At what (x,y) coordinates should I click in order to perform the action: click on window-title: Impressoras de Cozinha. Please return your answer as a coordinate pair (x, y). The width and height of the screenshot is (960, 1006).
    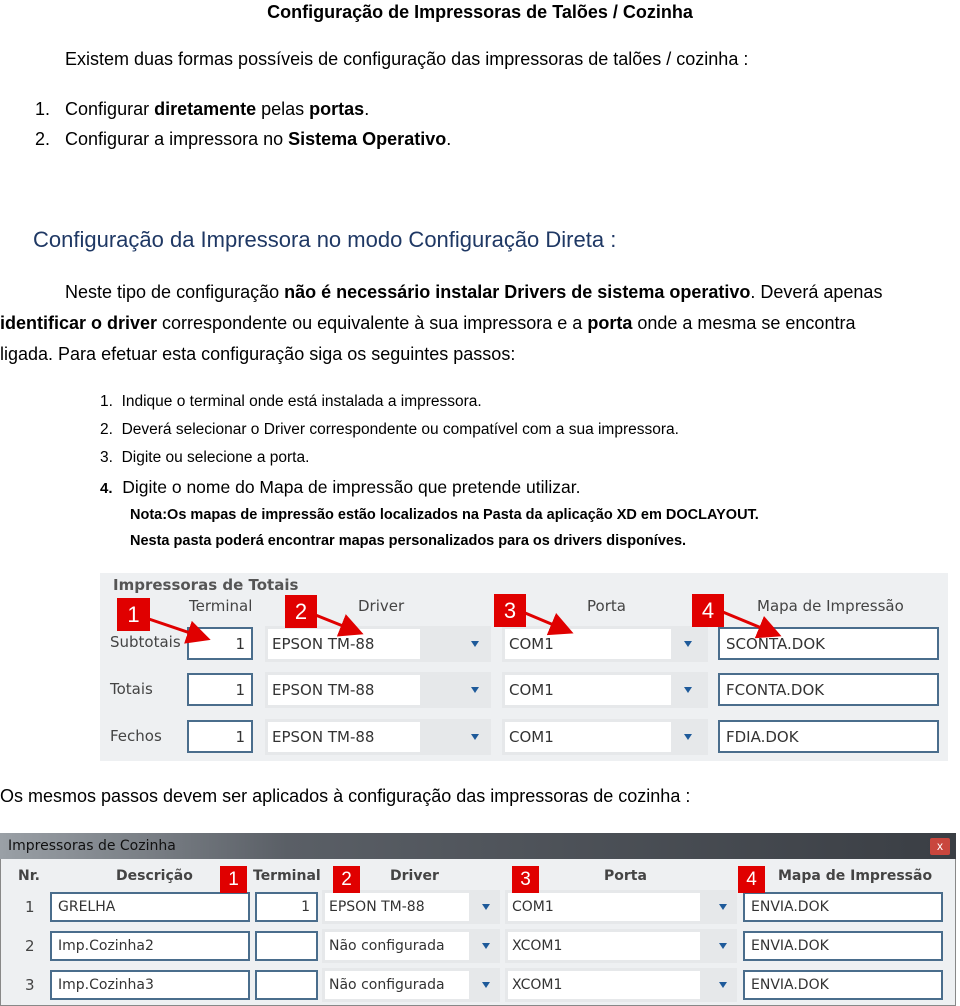
    Looking at the image, I should click on (92, 846).